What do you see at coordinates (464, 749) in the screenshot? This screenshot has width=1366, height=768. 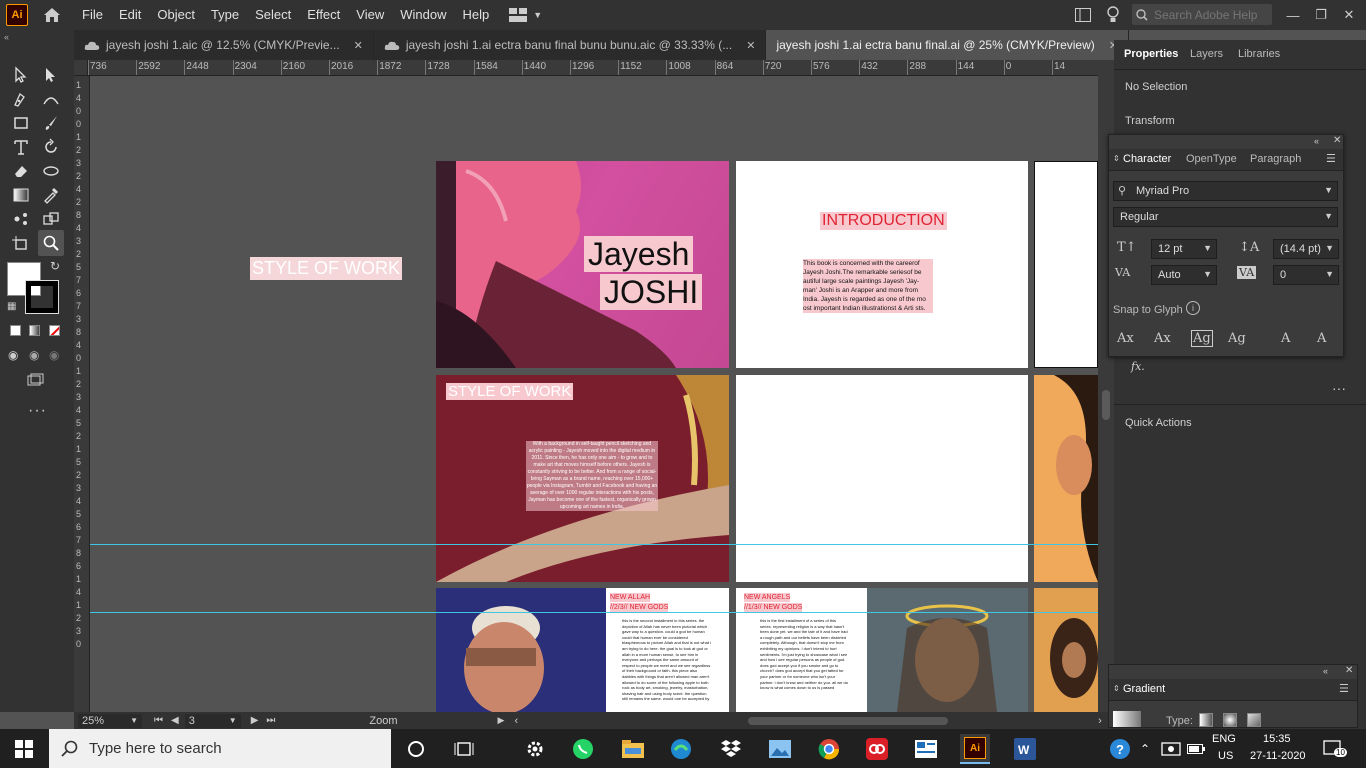 I see `task-view-icon` at bounding box center [464, 749].